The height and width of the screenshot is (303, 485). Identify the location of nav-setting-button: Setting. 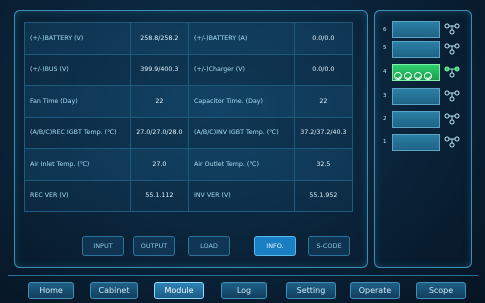
(311, 290).